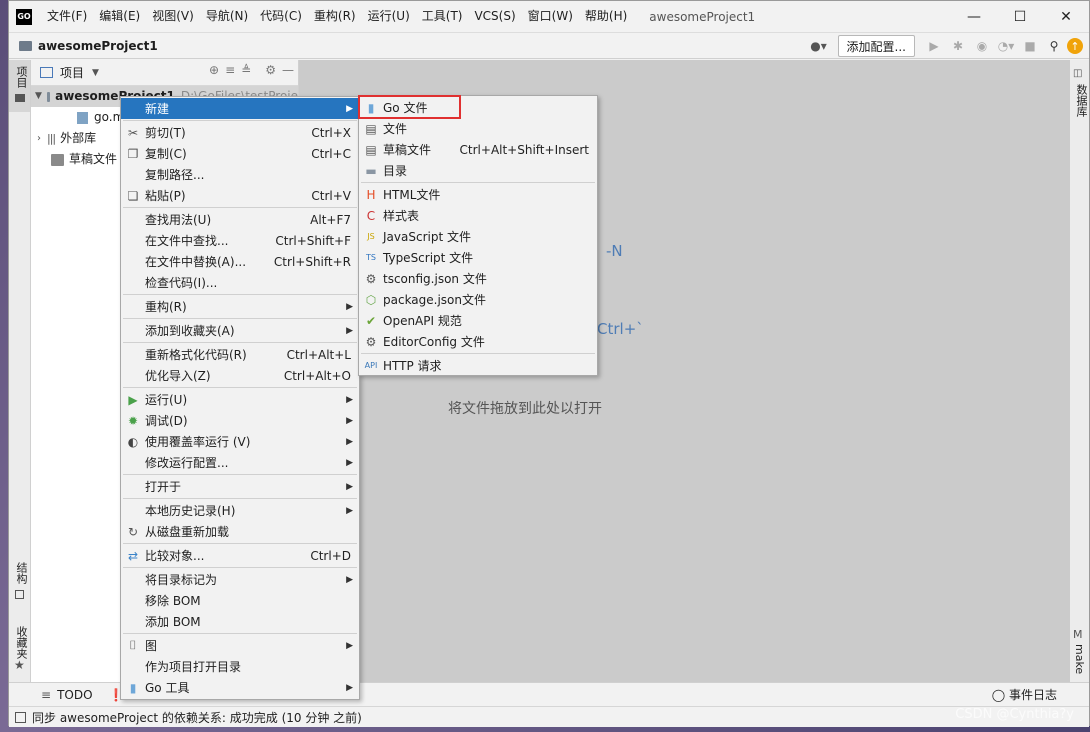 This screenshot has width=1090, height=732. What do you see at coordinates (494, 16) in the screenshot?
I see `menu-vcs: VCS(S)` at bounding box center [494, 16].